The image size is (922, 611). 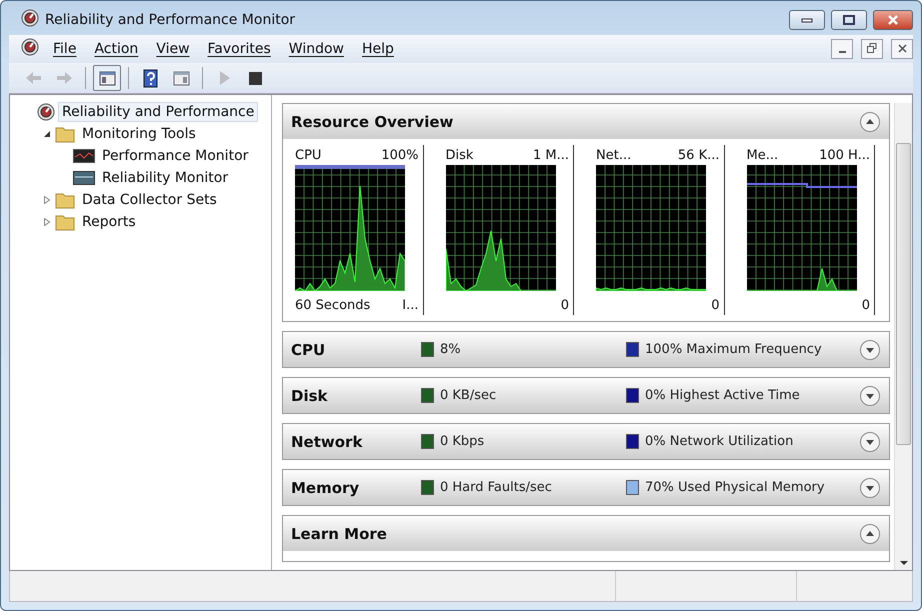 I want to click on stat-text: 70% Used Physical Memory, so click(x=735, y=487).